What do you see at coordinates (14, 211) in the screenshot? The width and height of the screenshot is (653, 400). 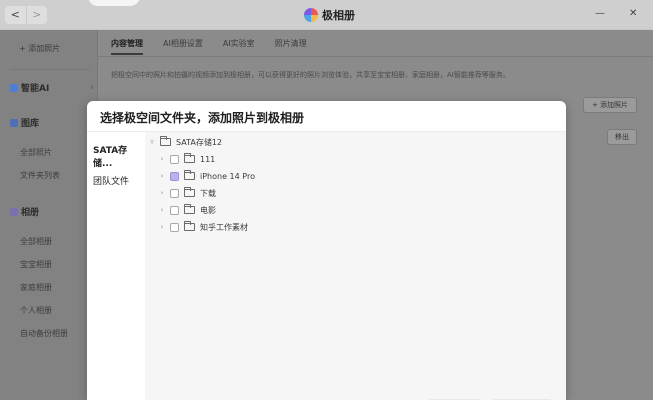 I see `album-icon` at bounding box center [14, 211].